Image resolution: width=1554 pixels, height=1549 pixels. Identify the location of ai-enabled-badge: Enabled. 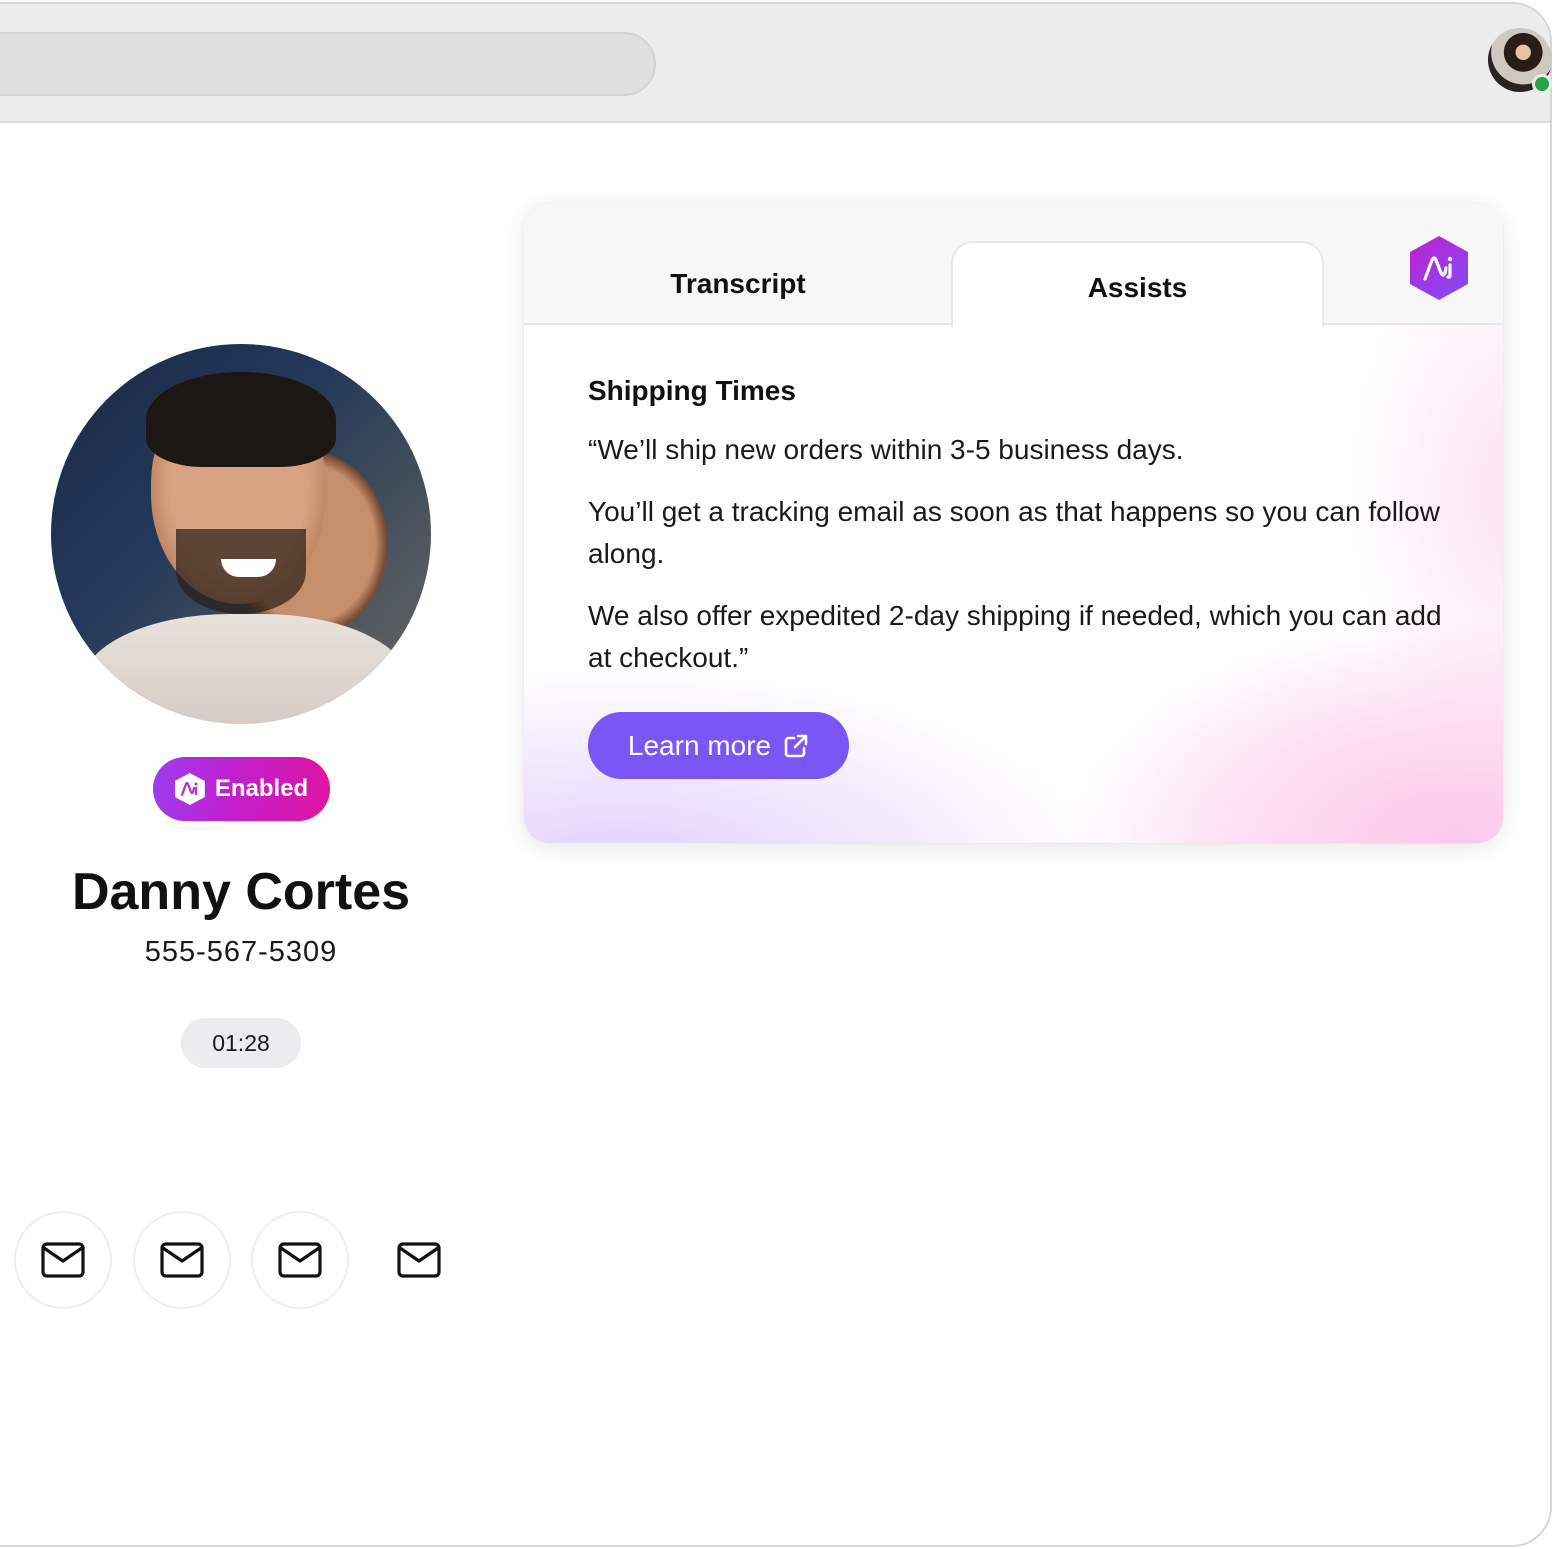
(241, 789).